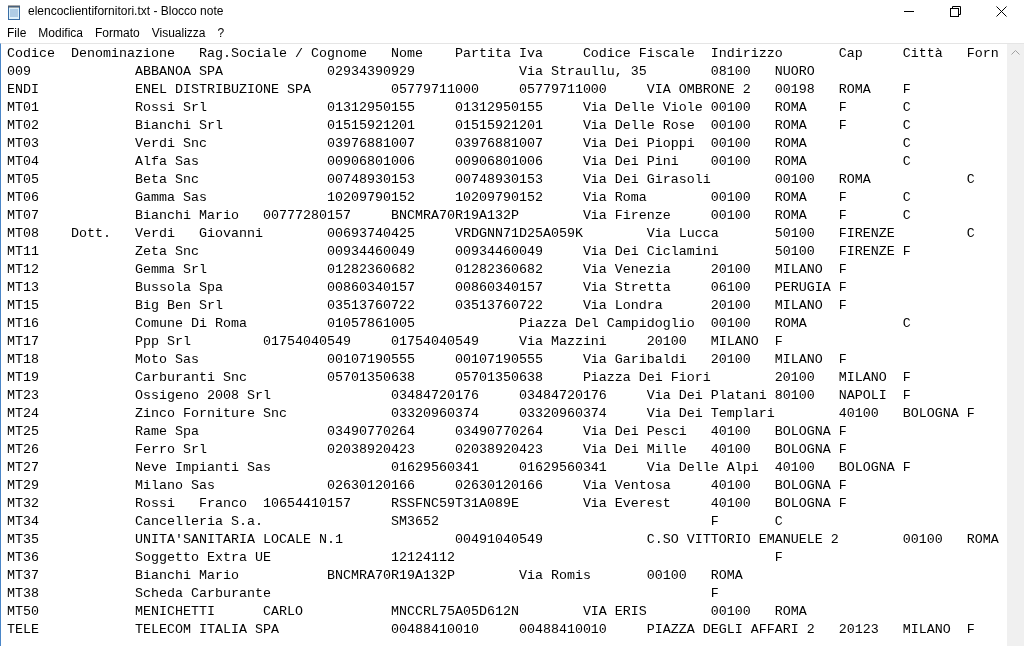  What do you see at coordinates (427, 288) in the screenshot?
I see `text-line: MT13 Bussola Spa 00860340157 00860340157 Via Stretta 06100 PERUGIA F` at bounding box center [427, 288].